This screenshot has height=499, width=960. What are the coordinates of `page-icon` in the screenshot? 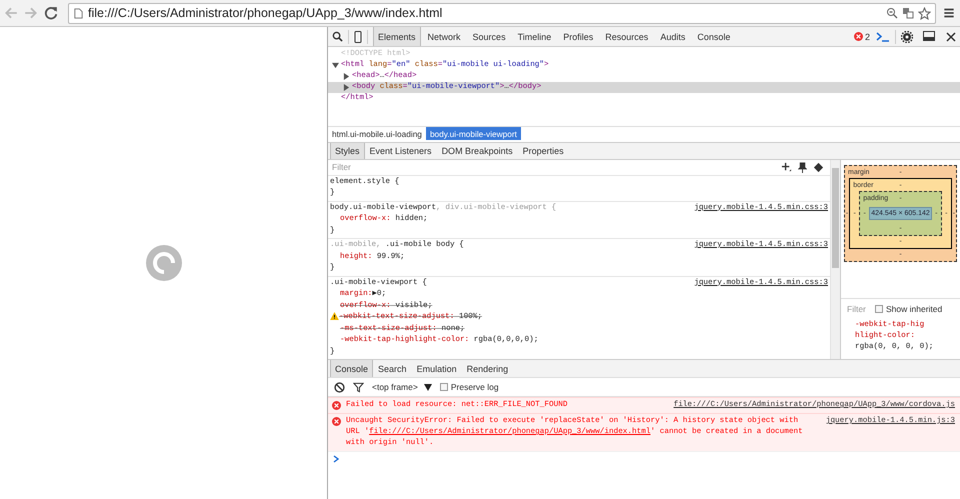 It's located at (78, 13).